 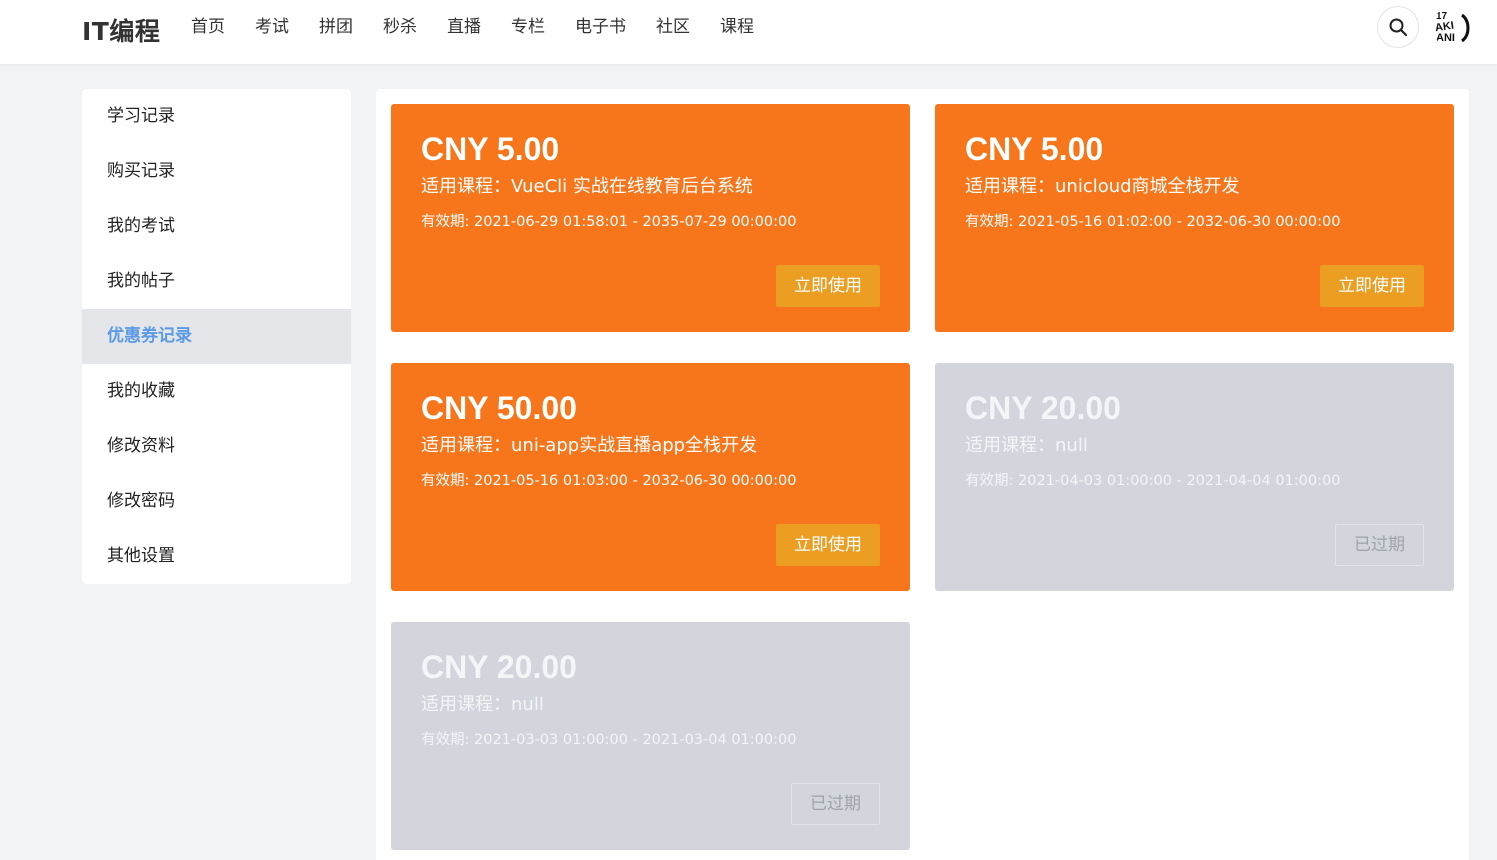 I want to click on nav-item-exam: 考试, so click(x=272, y=27).